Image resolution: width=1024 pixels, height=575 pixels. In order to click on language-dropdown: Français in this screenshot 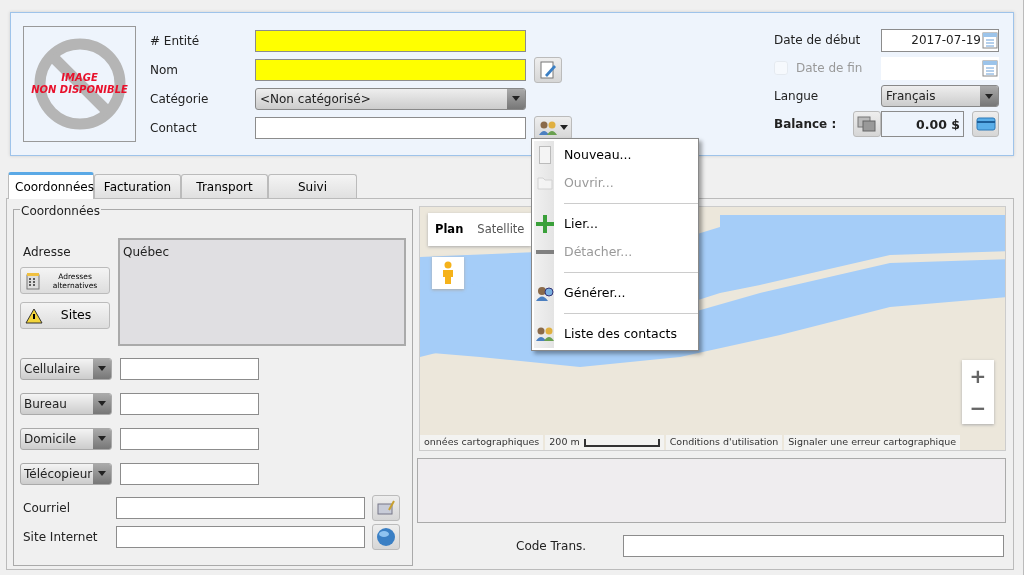, I will do `click(940, 96)`.